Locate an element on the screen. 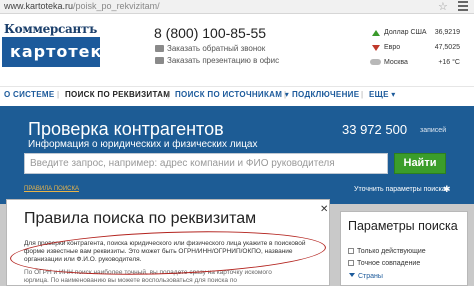 This screenshot has width=474, height=286. rules-title: Правила поиска по реквизитам is located at coordinates (140, 218).